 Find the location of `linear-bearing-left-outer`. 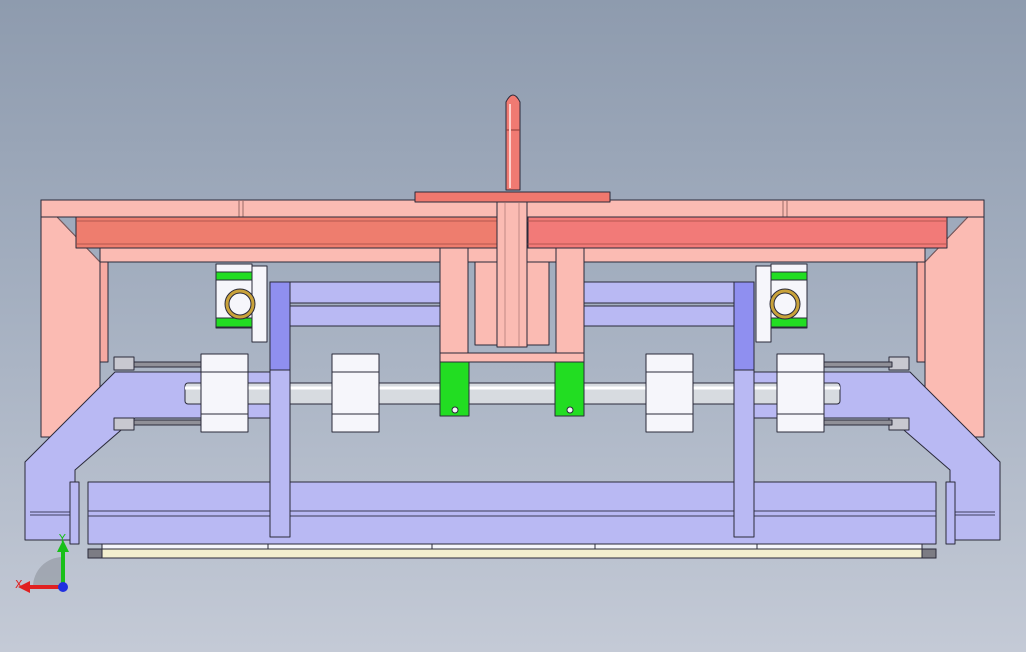

linear-bearing-left-outer is located at coordinates (224, 393).